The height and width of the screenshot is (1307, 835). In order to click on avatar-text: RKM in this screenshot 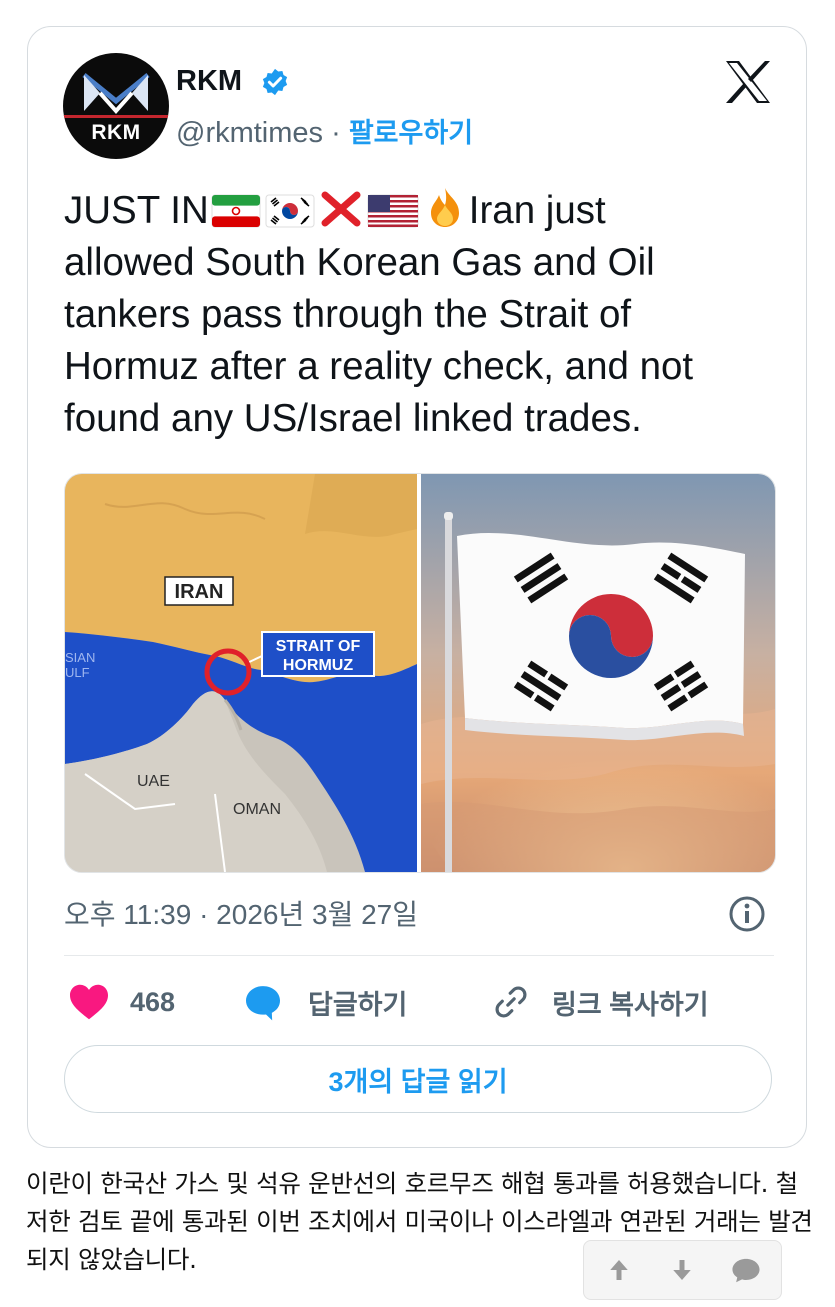, I will do `click(116, 132)`.